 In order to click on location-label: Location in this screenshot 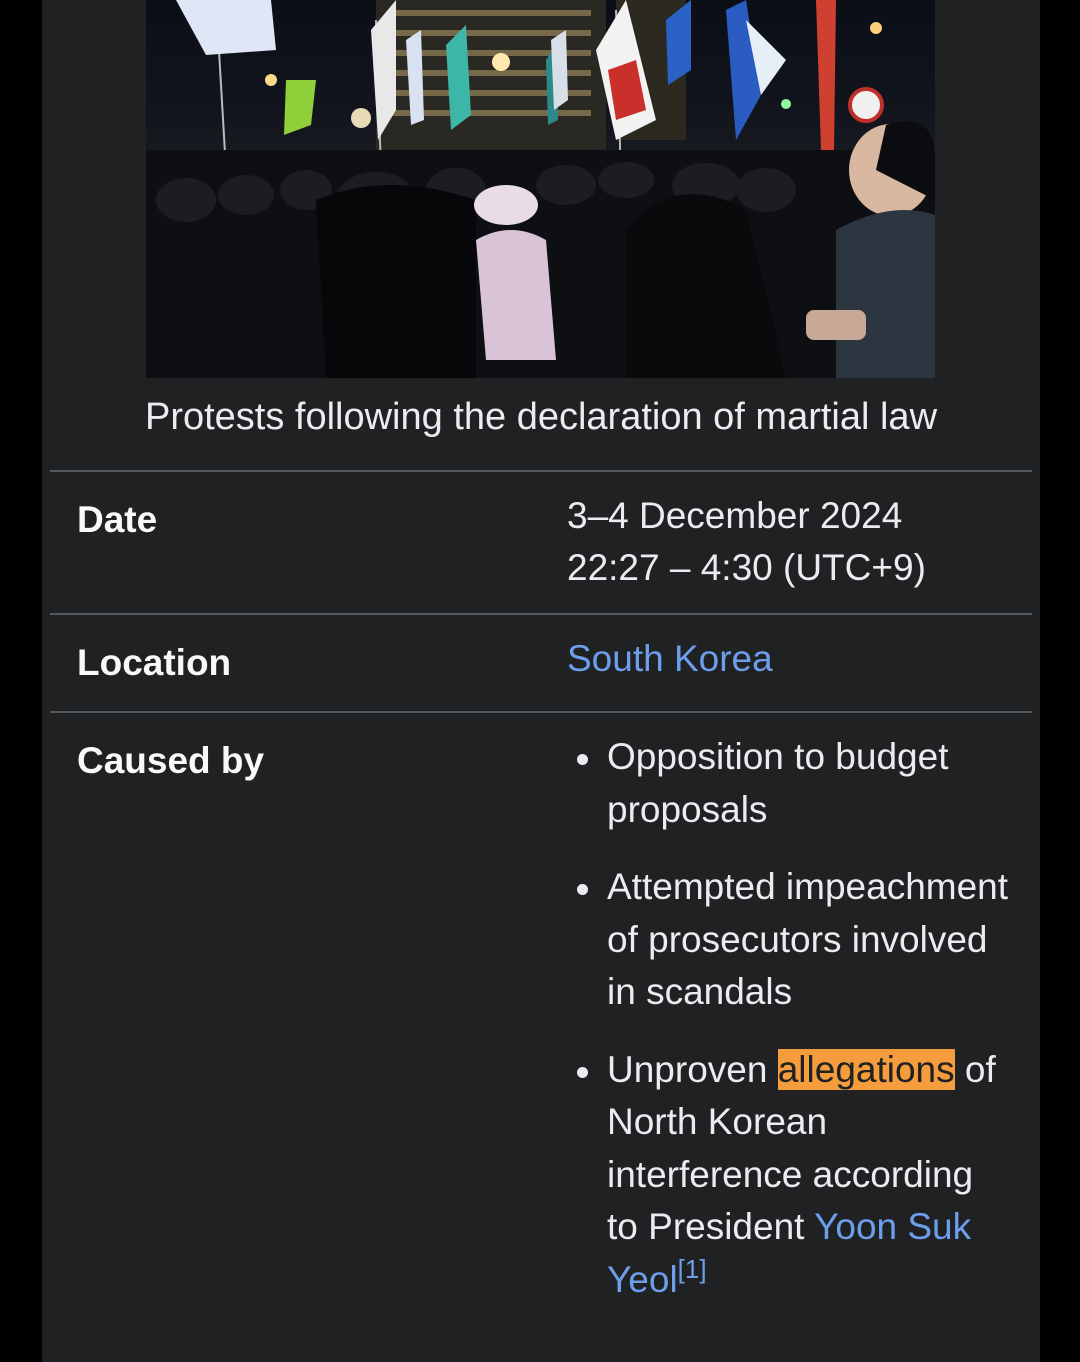, I will do `click(154, 662)`.